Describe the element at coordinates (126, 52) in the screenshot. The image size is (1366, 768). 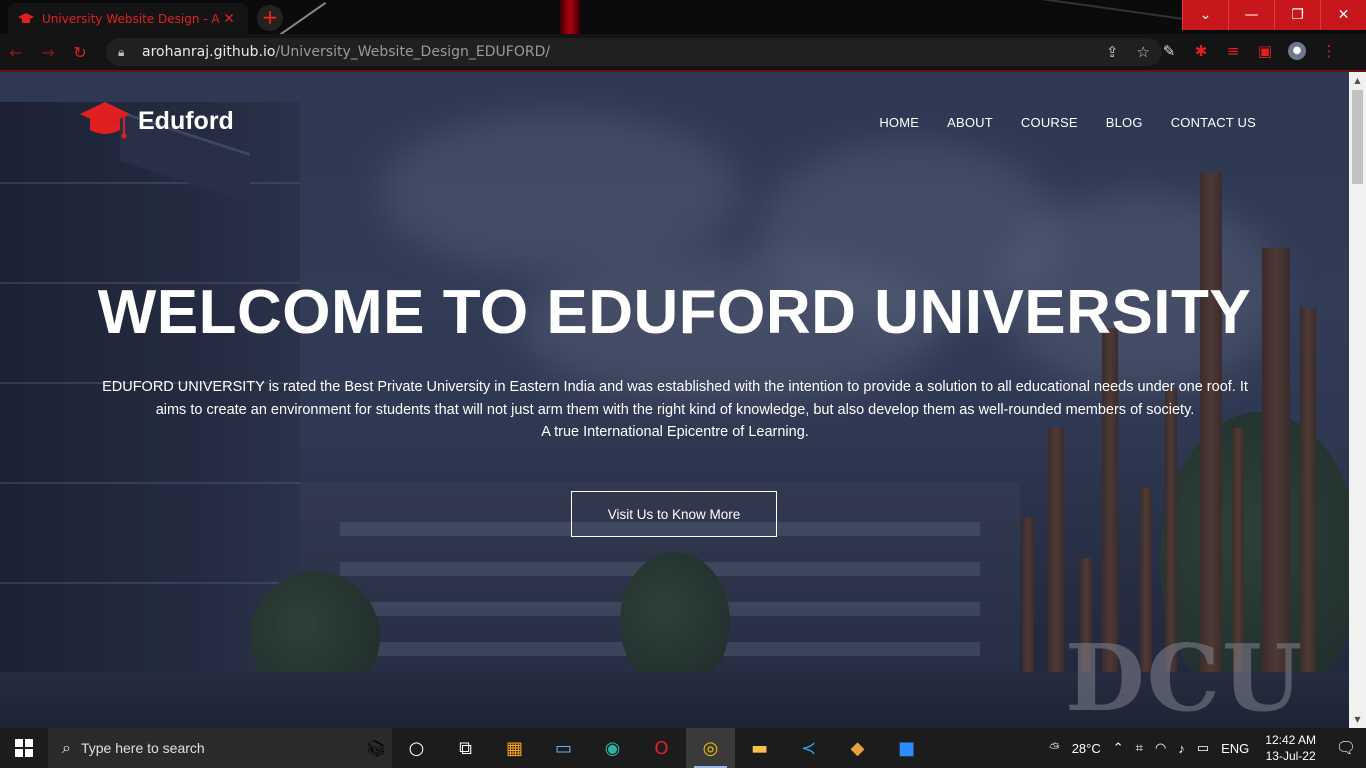
I see `lock-icon: 🔒︎` at that location.